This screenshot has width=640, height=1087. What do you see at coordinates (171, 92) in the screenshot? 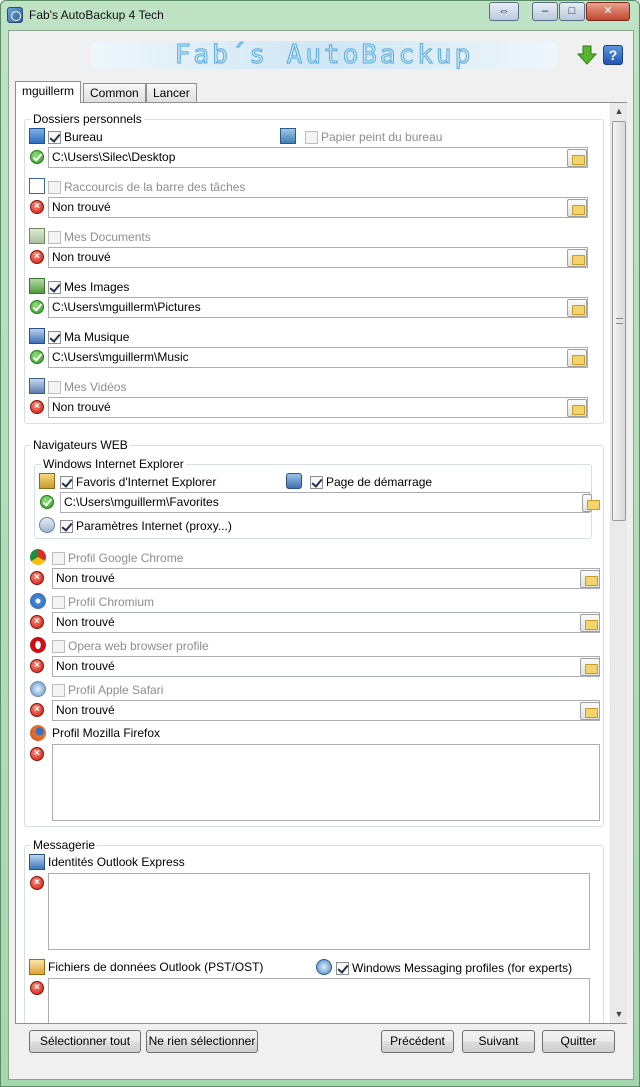
I see `tab-lancer: Lancer` at bounding box center [171, 92].